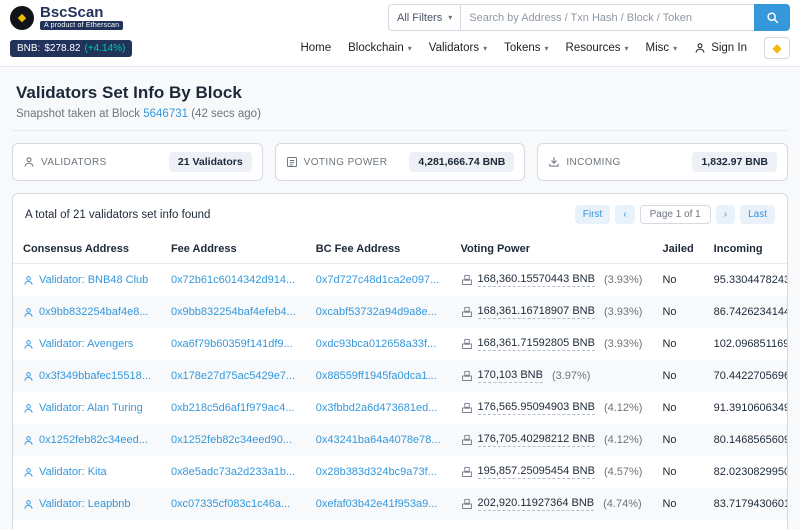  I want to click on snapshot-suffix: (42 secs ago), so click(226, 114).